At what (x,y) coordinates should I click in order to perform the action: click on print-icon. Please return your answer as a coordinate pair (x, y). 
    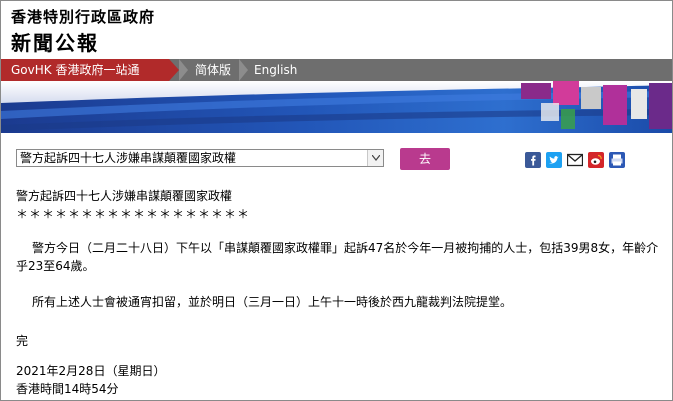
    Looking at the image, I should click on (617, 160).